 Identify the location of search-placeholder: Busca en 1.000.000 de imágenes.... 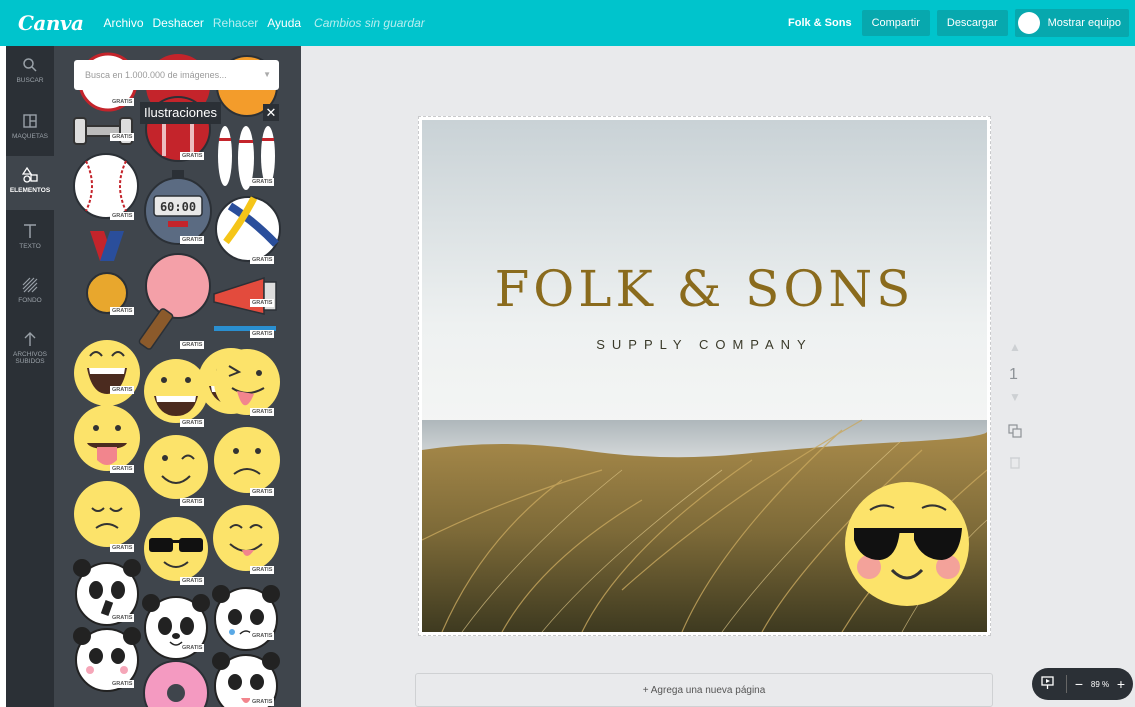
(156, 75).